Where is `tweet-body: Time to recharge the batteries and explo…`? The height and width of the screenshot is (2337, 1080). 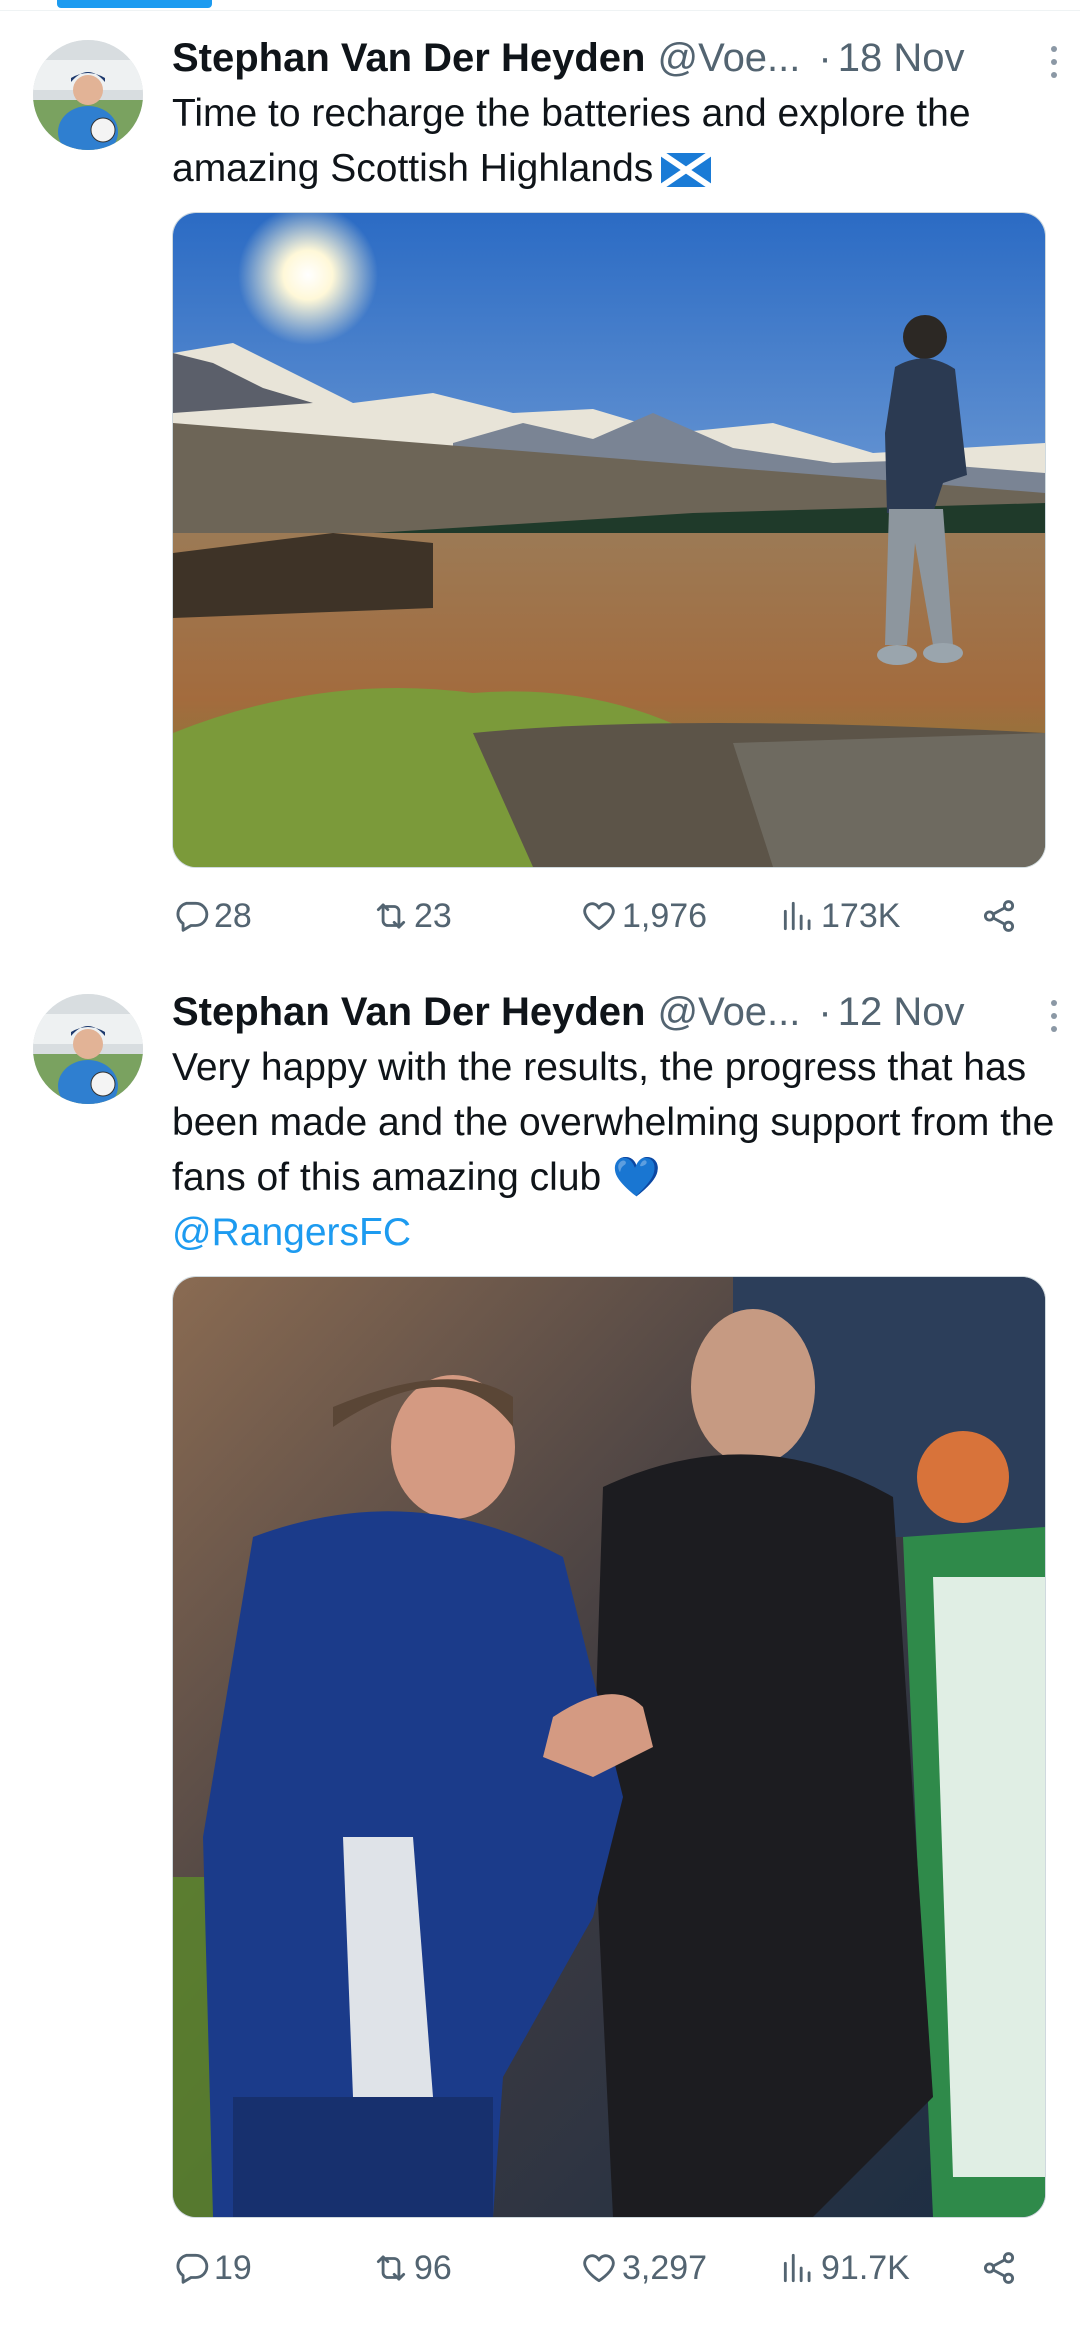 tweet-body: Time to recharge the batteries and explo… is located at coordinates (571, 141).